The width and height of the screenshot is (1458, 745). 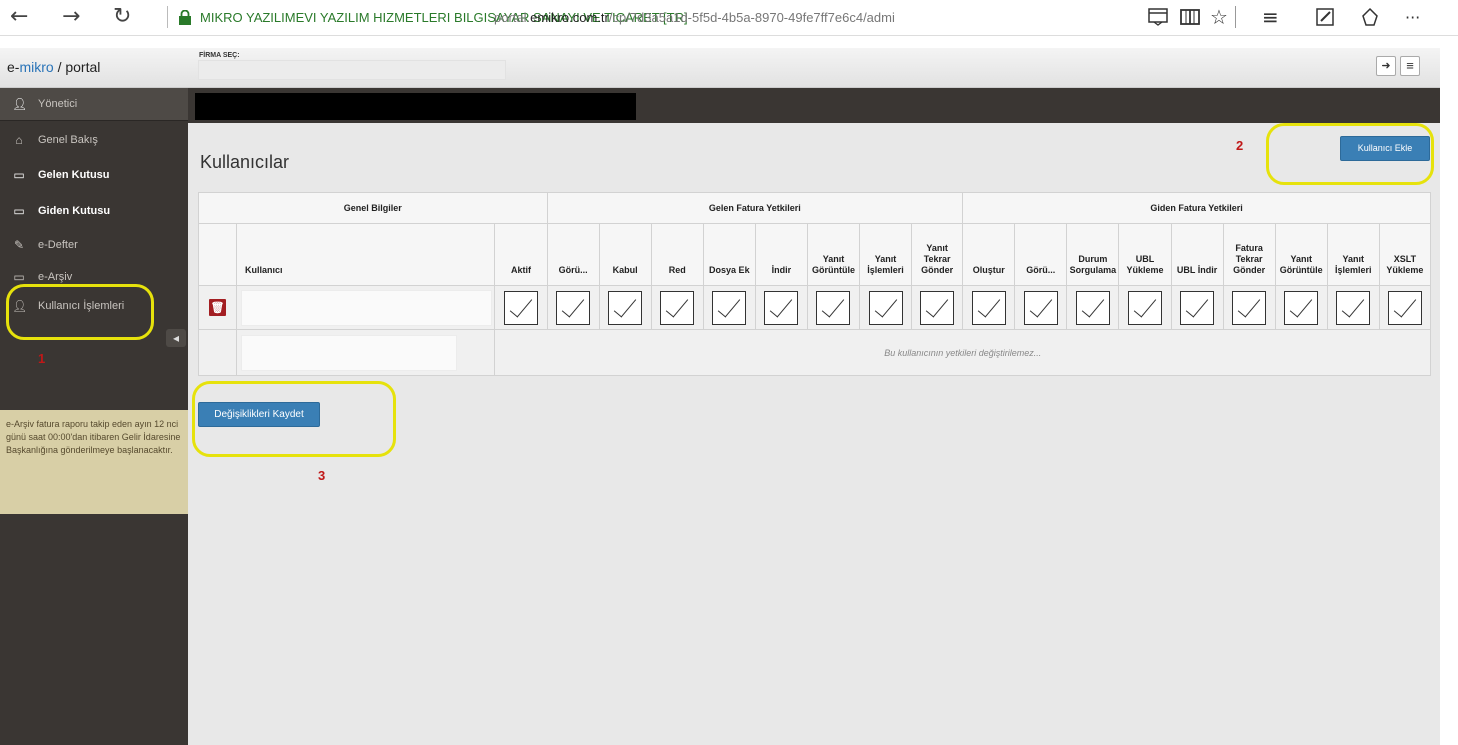 I want to click on column-header: Dosya Ek, so click(x=729, y=254).